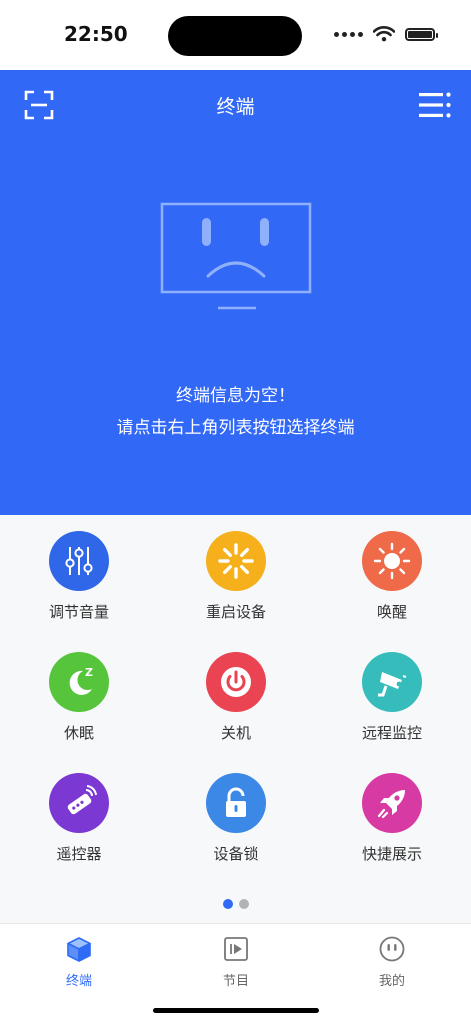  I want to click on tab-bar: 终端 节目 我的, so click(235, 958).